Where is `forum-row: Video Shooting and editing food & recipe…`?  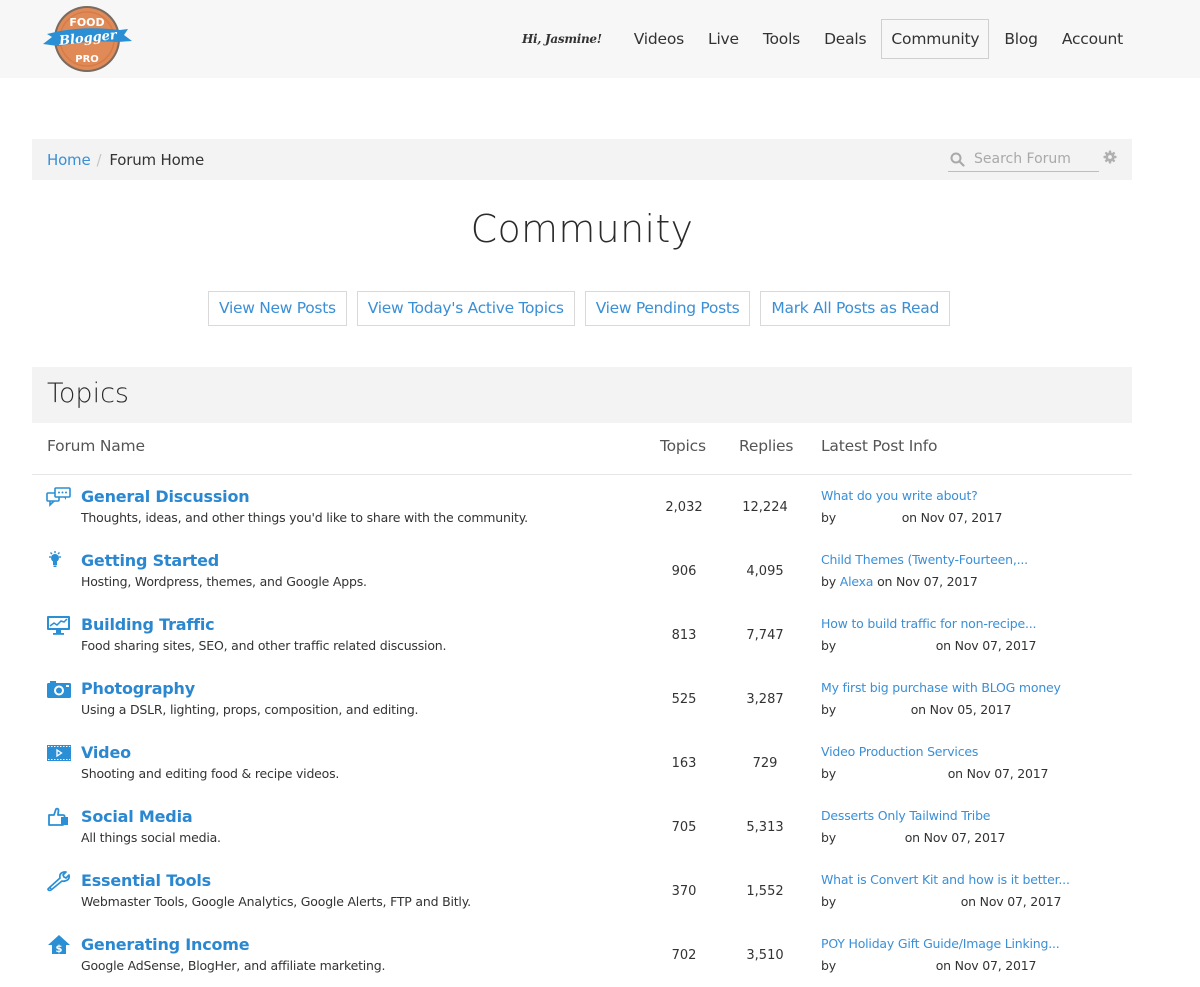 forum-row: Video Shooting and editing food & recipe… is located at coordinates (582, 763).